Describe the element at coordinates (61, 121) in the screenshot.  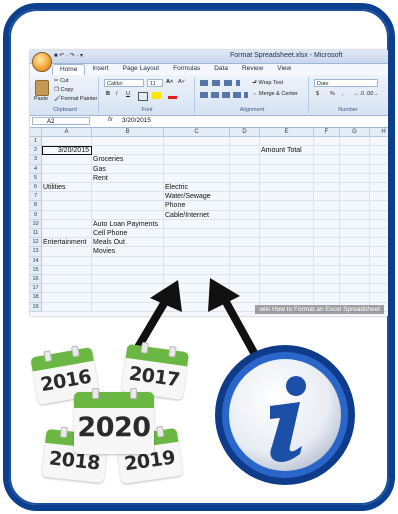
I see `name-box: A2` at that location.